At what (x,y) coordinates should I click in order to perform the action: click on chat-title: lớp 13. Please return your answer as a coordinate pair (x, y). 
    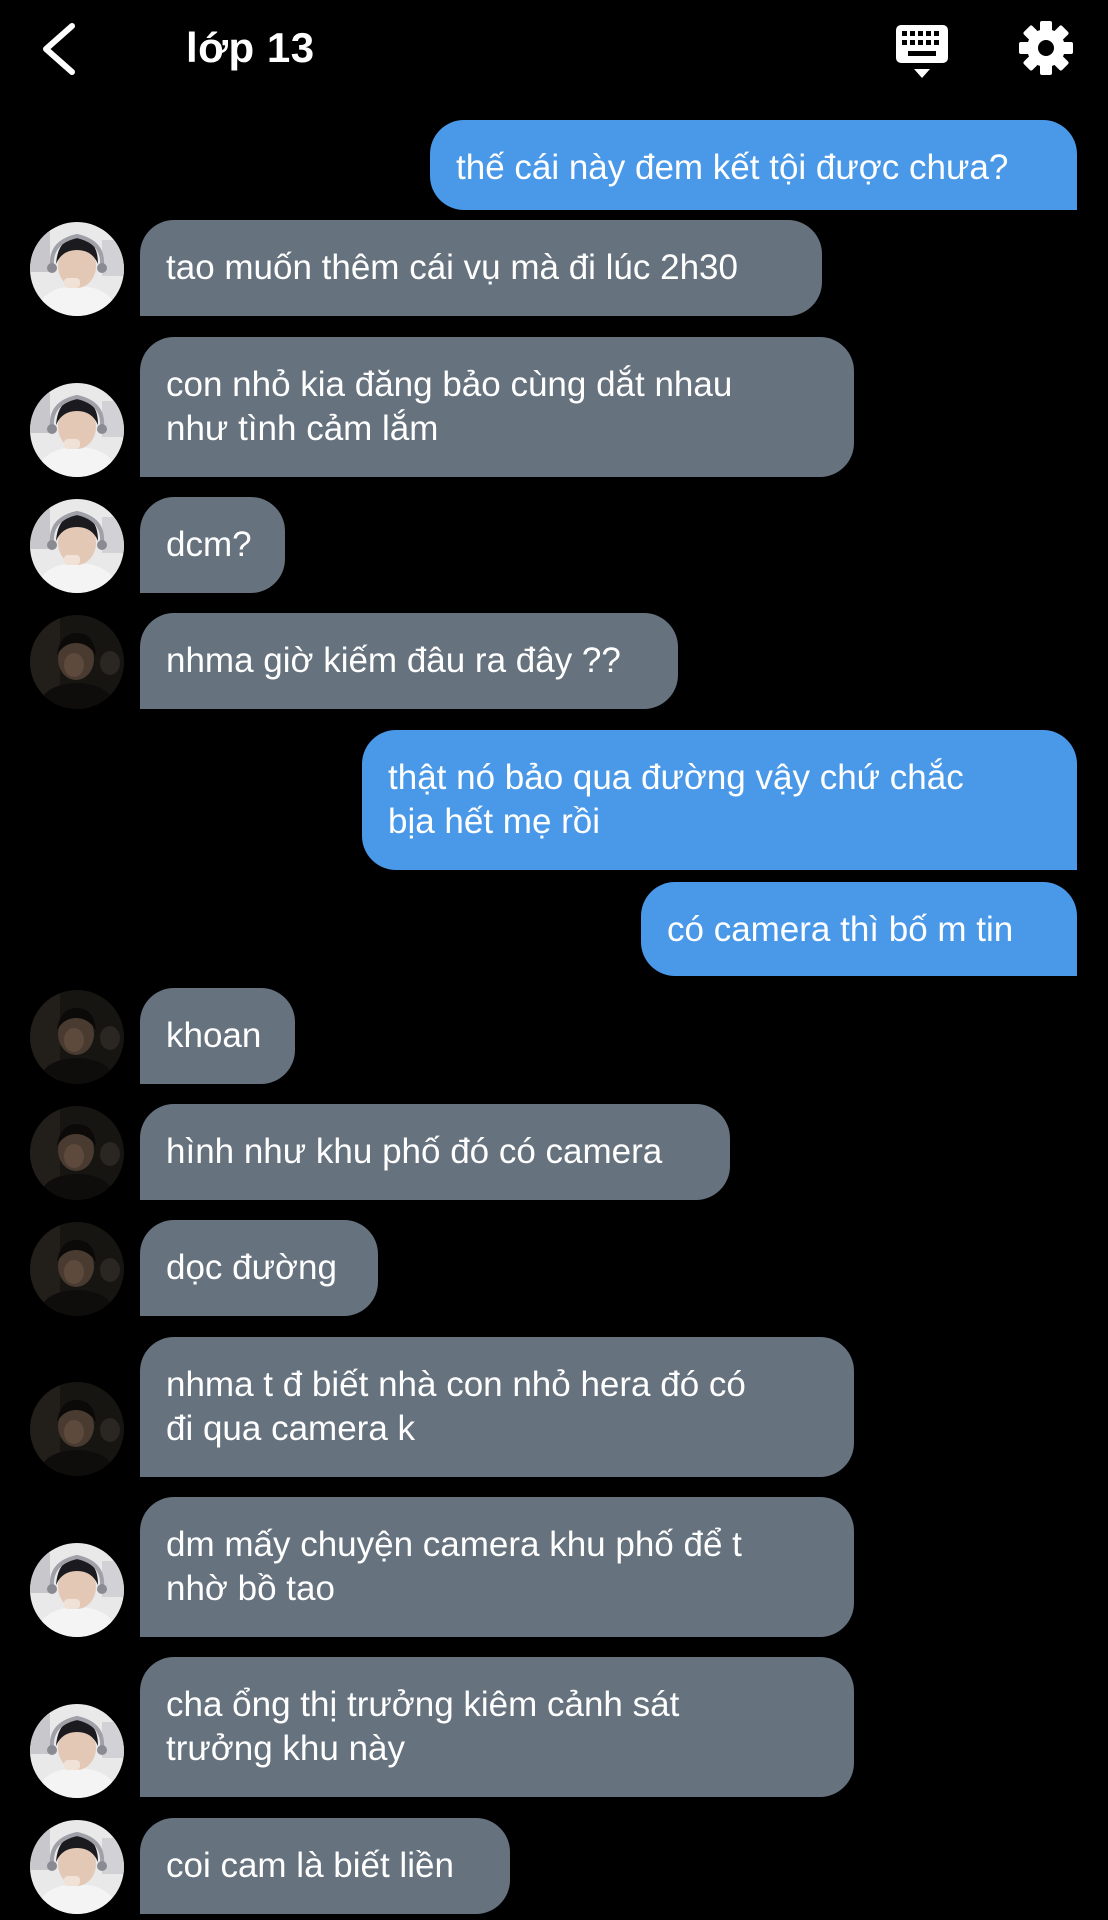
    Looking at the image, I should click on (250, 47).